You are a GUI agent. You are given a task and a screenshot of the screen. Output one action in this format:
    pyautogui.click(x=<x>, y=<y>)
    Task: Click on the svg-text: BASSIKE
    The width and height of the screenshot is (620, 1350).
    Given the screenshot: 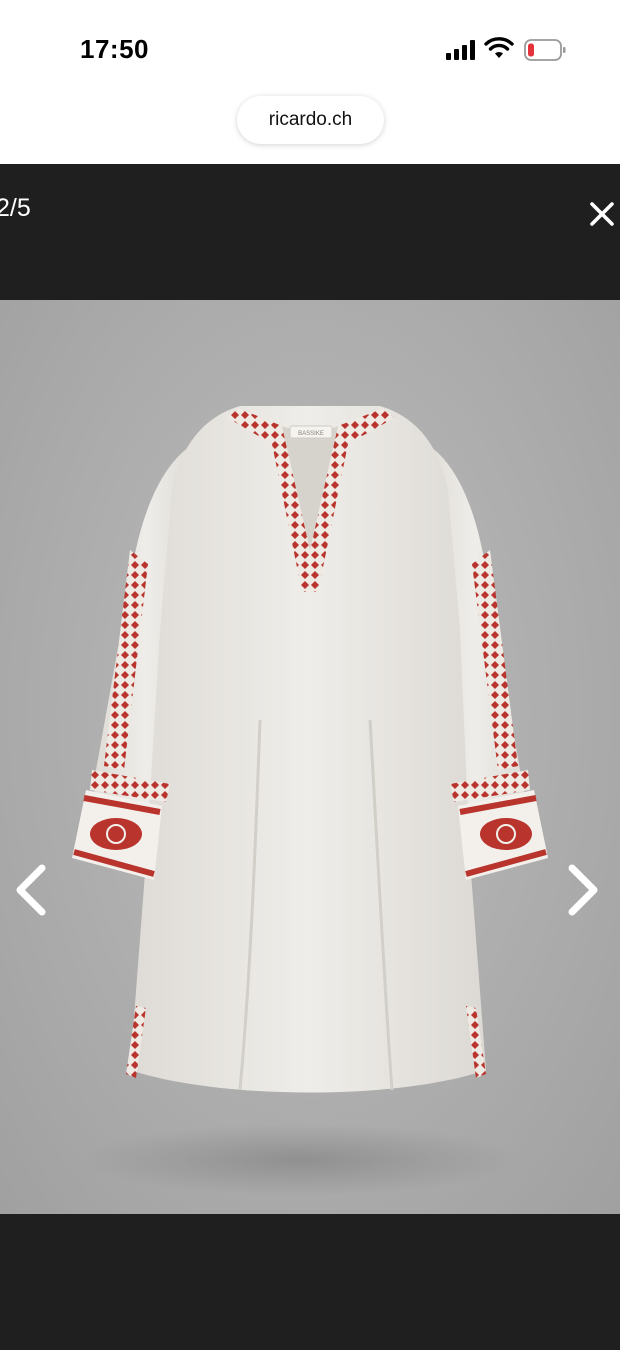 What is the action you would take?
    pyautogui.click(x=311, y=434)
    